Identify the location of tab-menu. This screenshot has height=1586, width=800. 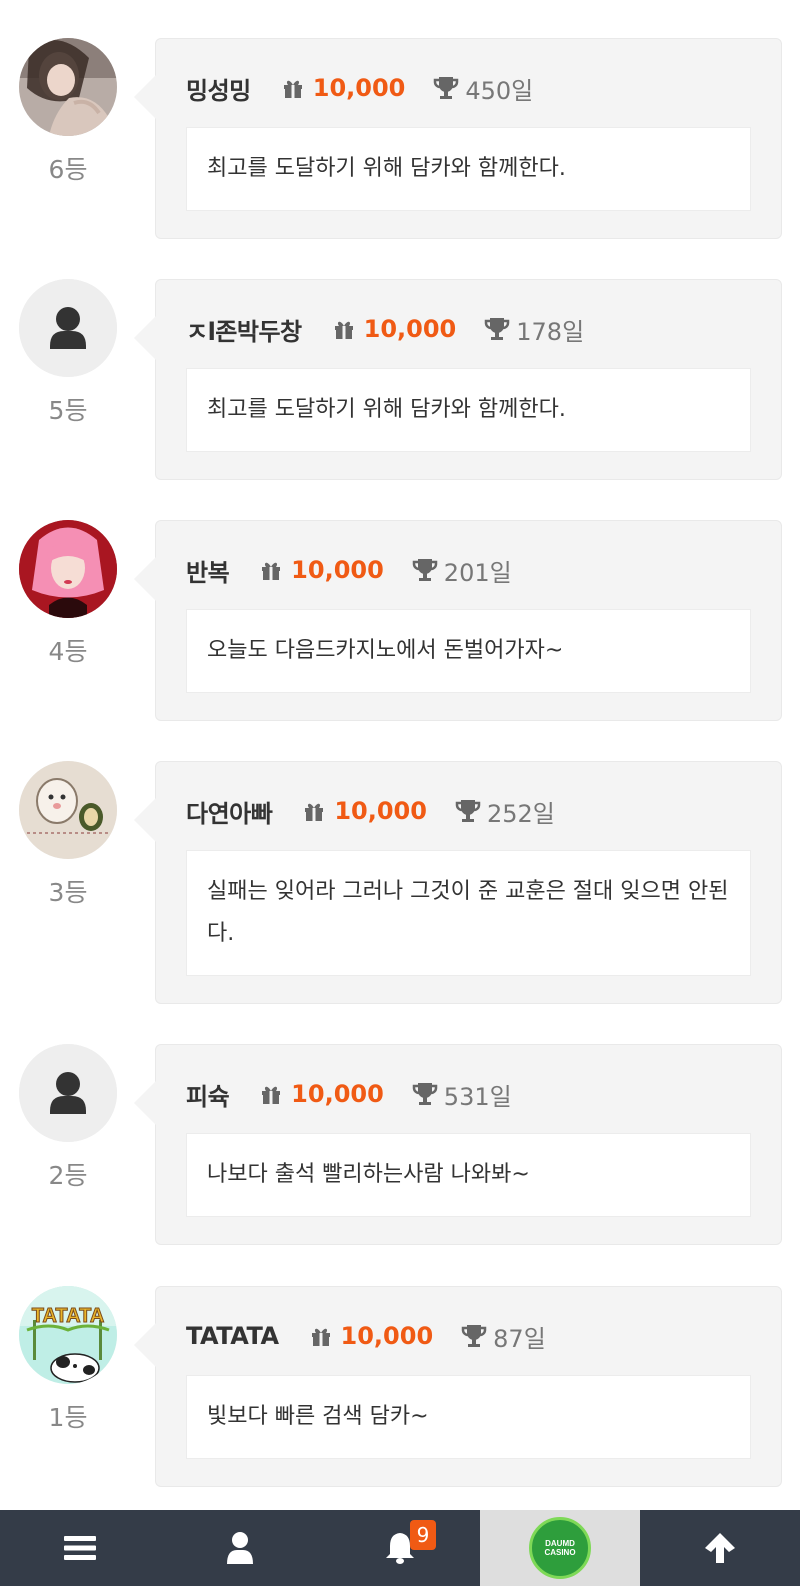
(80, 1548).